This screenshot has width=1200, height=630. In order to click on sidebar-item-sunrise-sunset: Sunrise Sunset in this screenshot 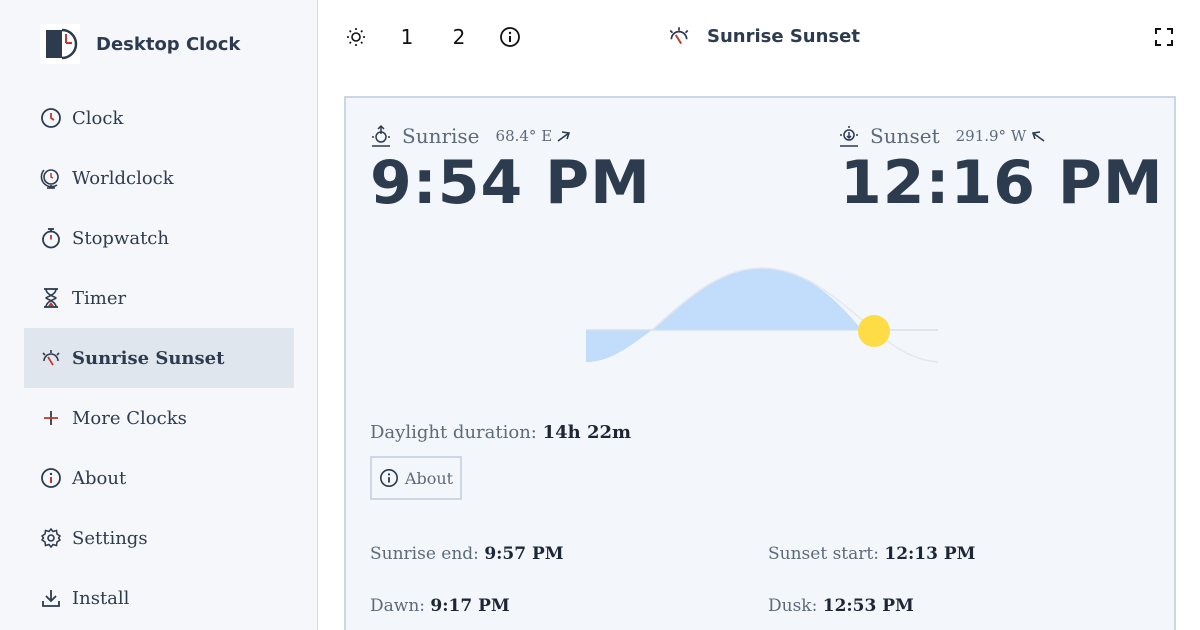, I will do `click(159, 358)`.